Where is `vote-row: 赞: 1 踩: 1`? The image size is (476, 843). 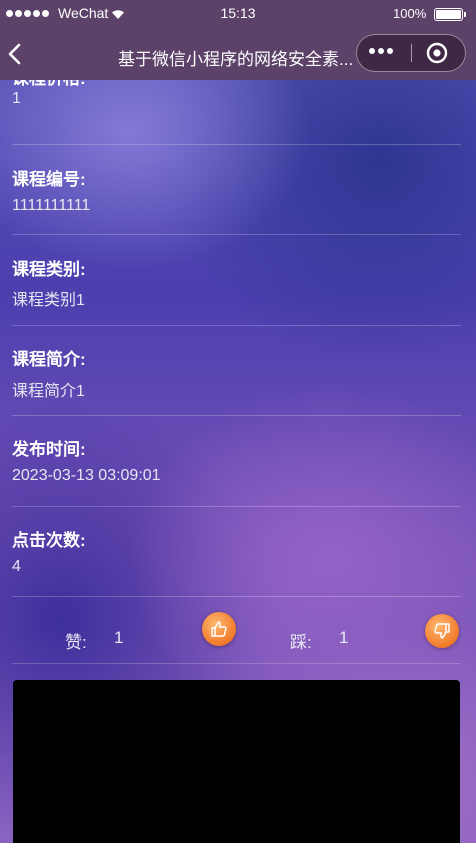
vote-row: 赞: 1 踩: 1 is located at coordinates (238, 635).